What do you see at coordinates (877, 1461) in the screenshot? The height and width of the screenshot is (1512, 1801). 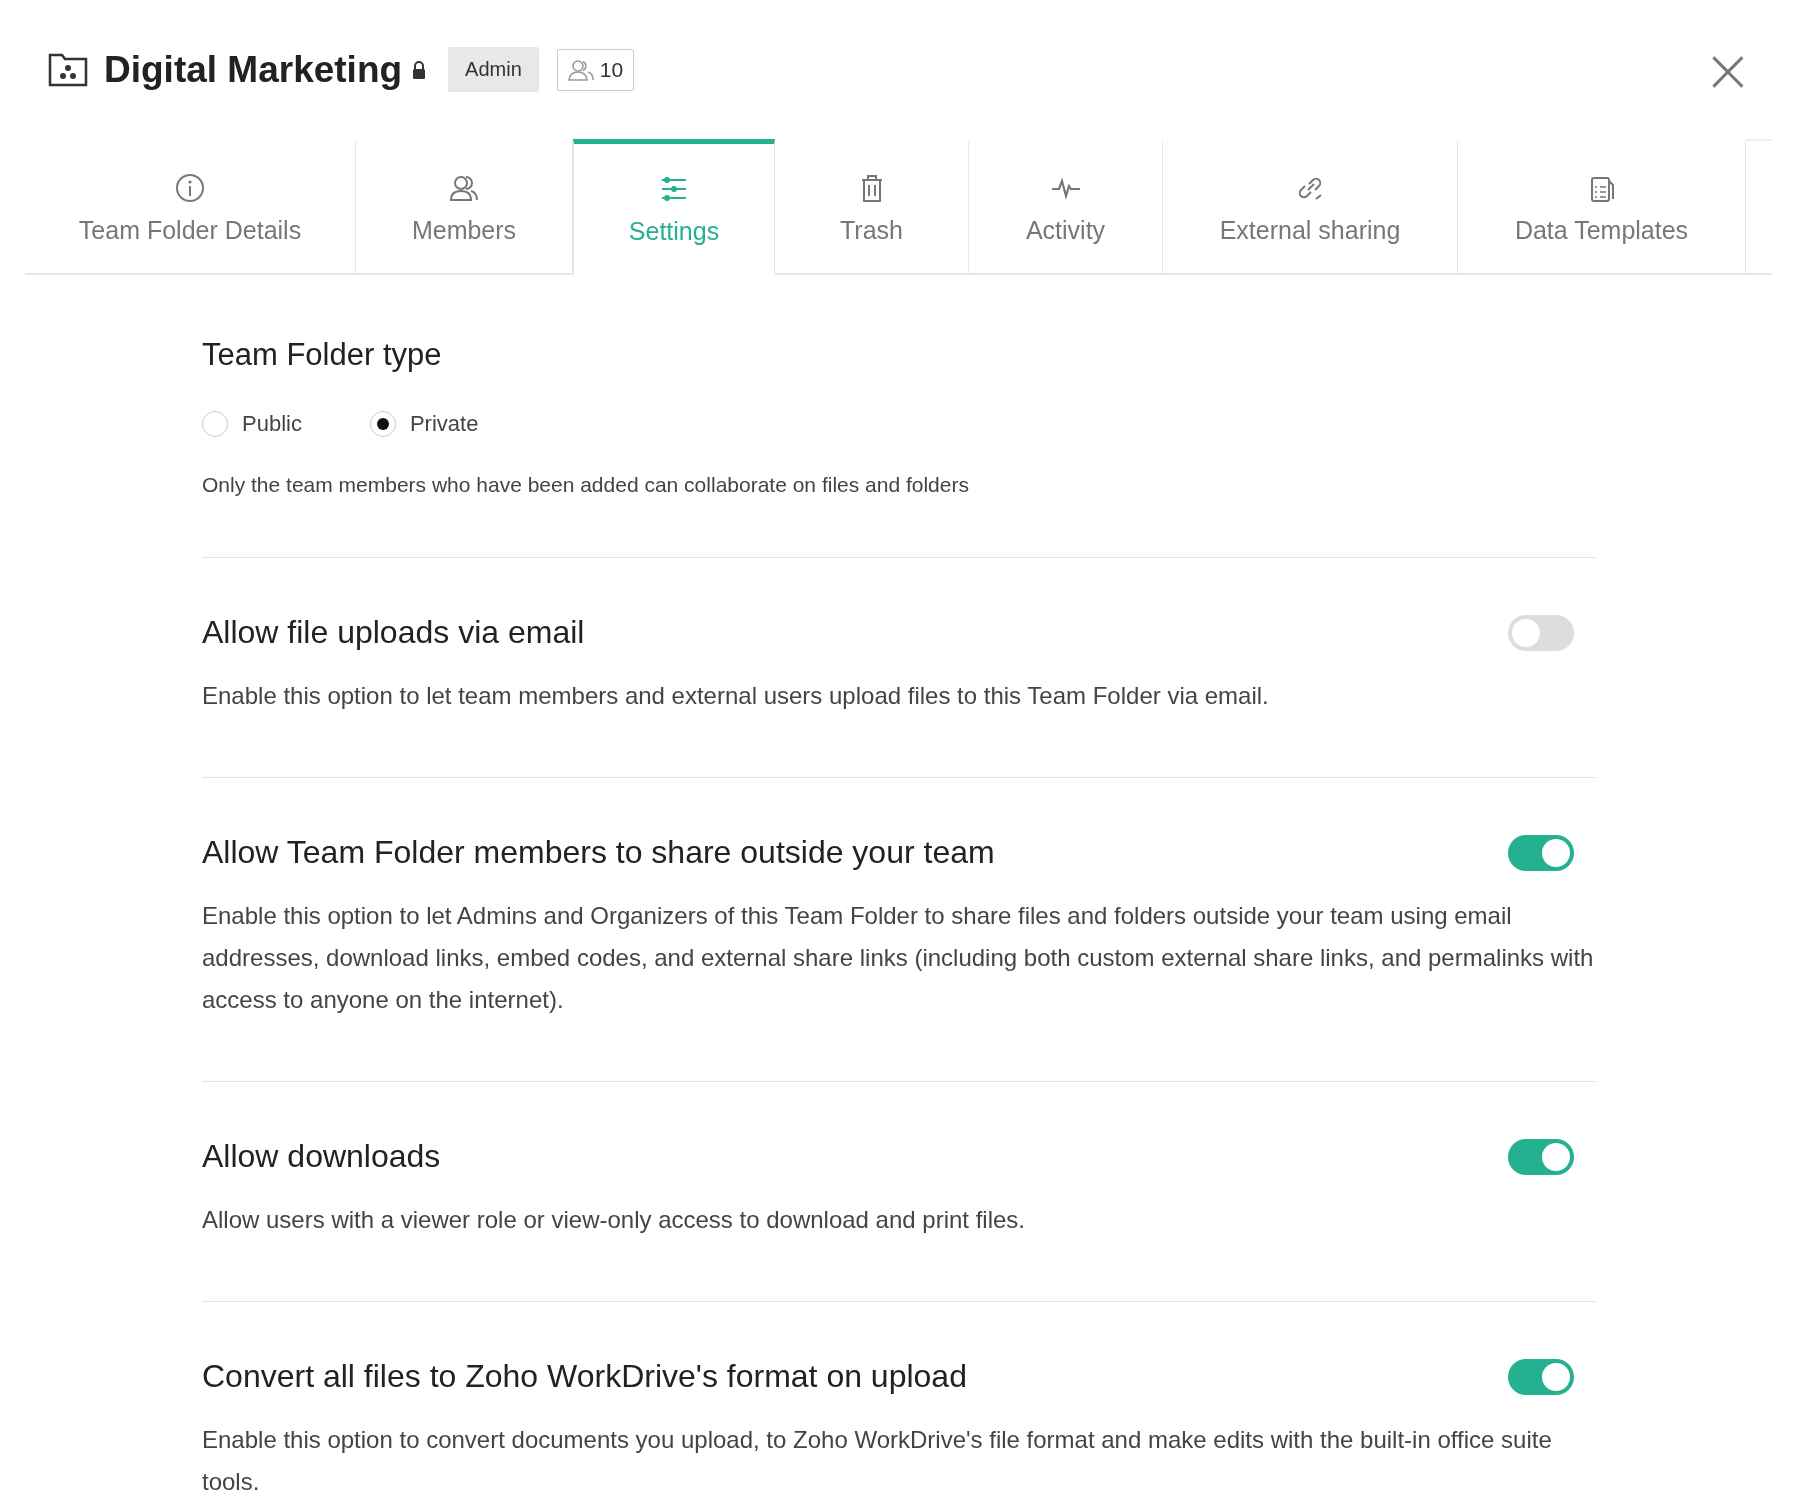 I see `setting-description: Enable this option to convert documents you upload, to Zoho WorkDrive's file format and make edits with the built-in office suite tools.` at bounding box center [877, 1461].